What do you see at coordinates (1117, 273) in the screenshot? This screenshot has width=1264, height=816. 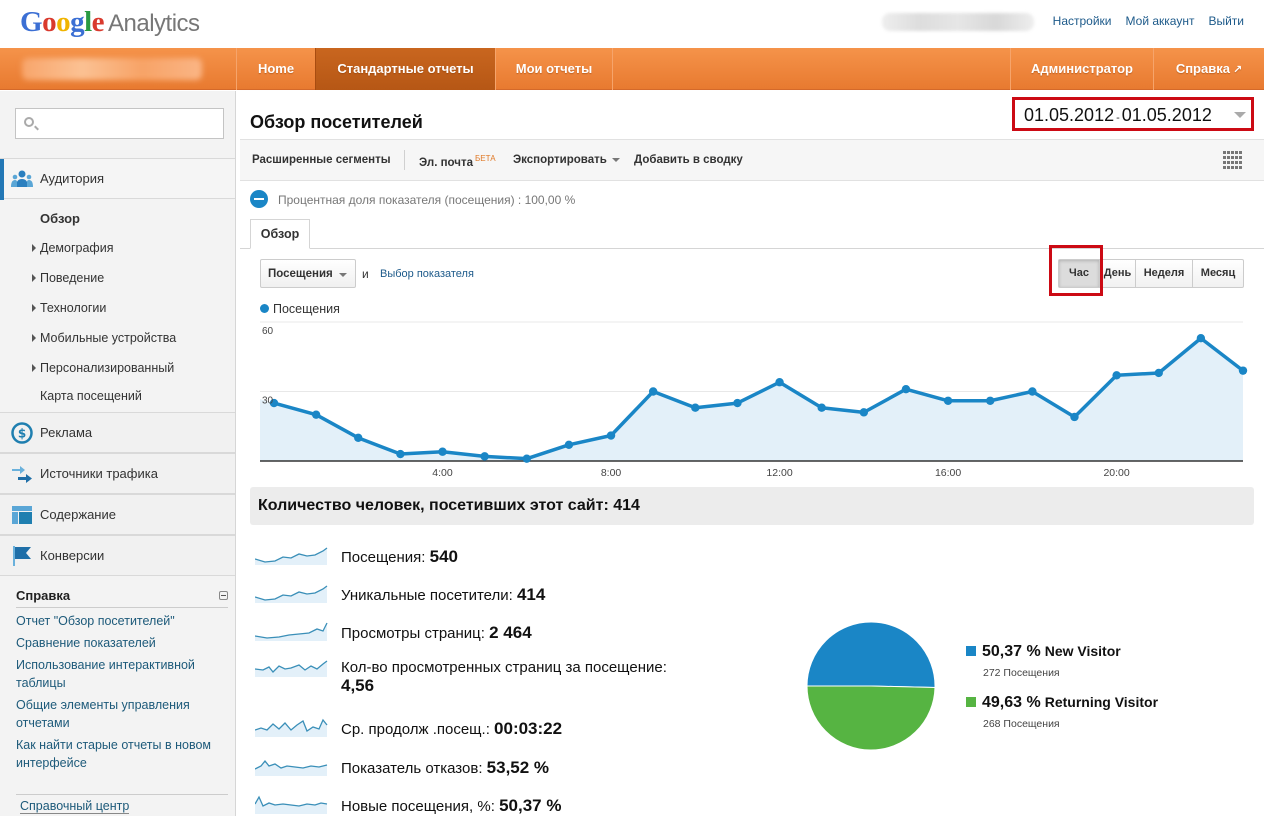 I see `granularity-day: День` at bounding box center [1117, 273].